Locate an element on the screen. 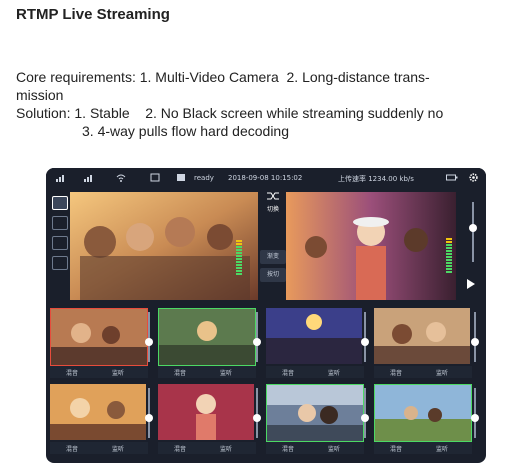 The width and height of the screenshot is (514, 475). cut-button: 按切 is located at coordinates (273, 275).